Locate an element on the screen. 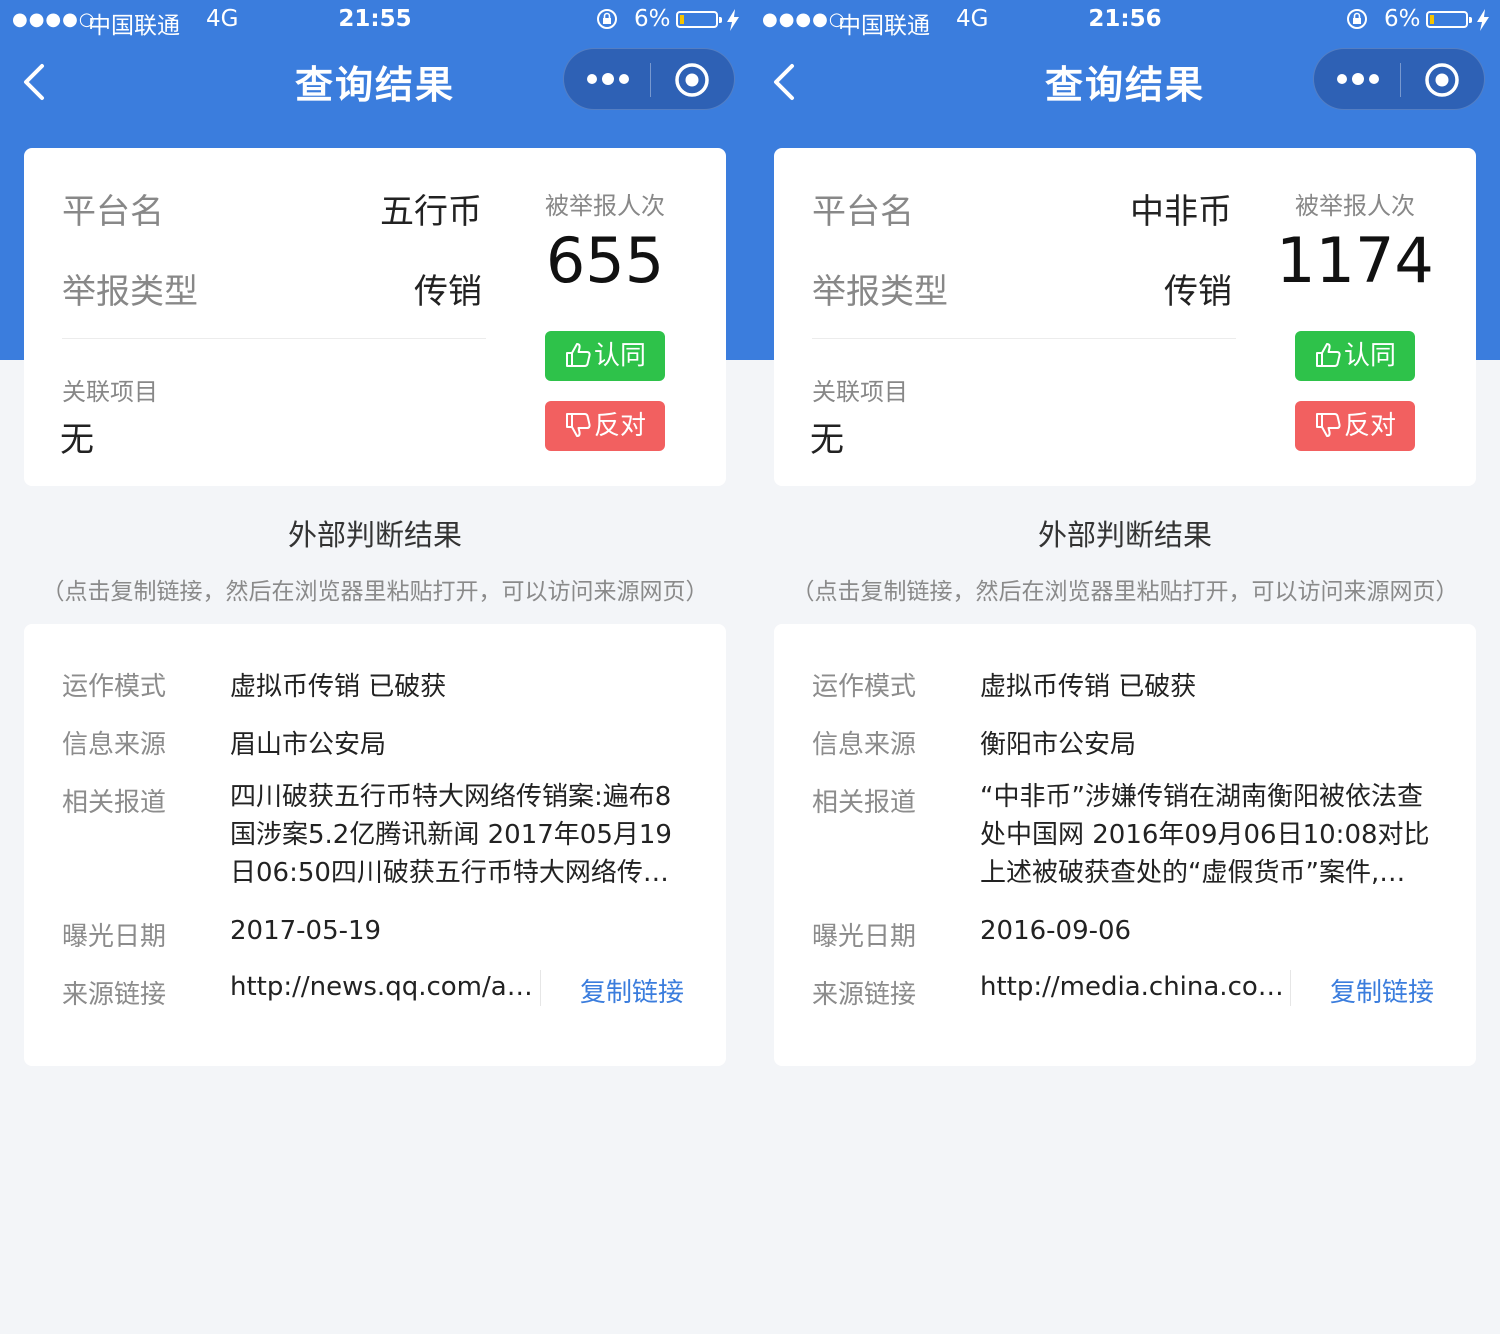 The height and width of the screenshot is (1334, 1500). platform-value: 中非币 is located at coordinates (1181, 212).